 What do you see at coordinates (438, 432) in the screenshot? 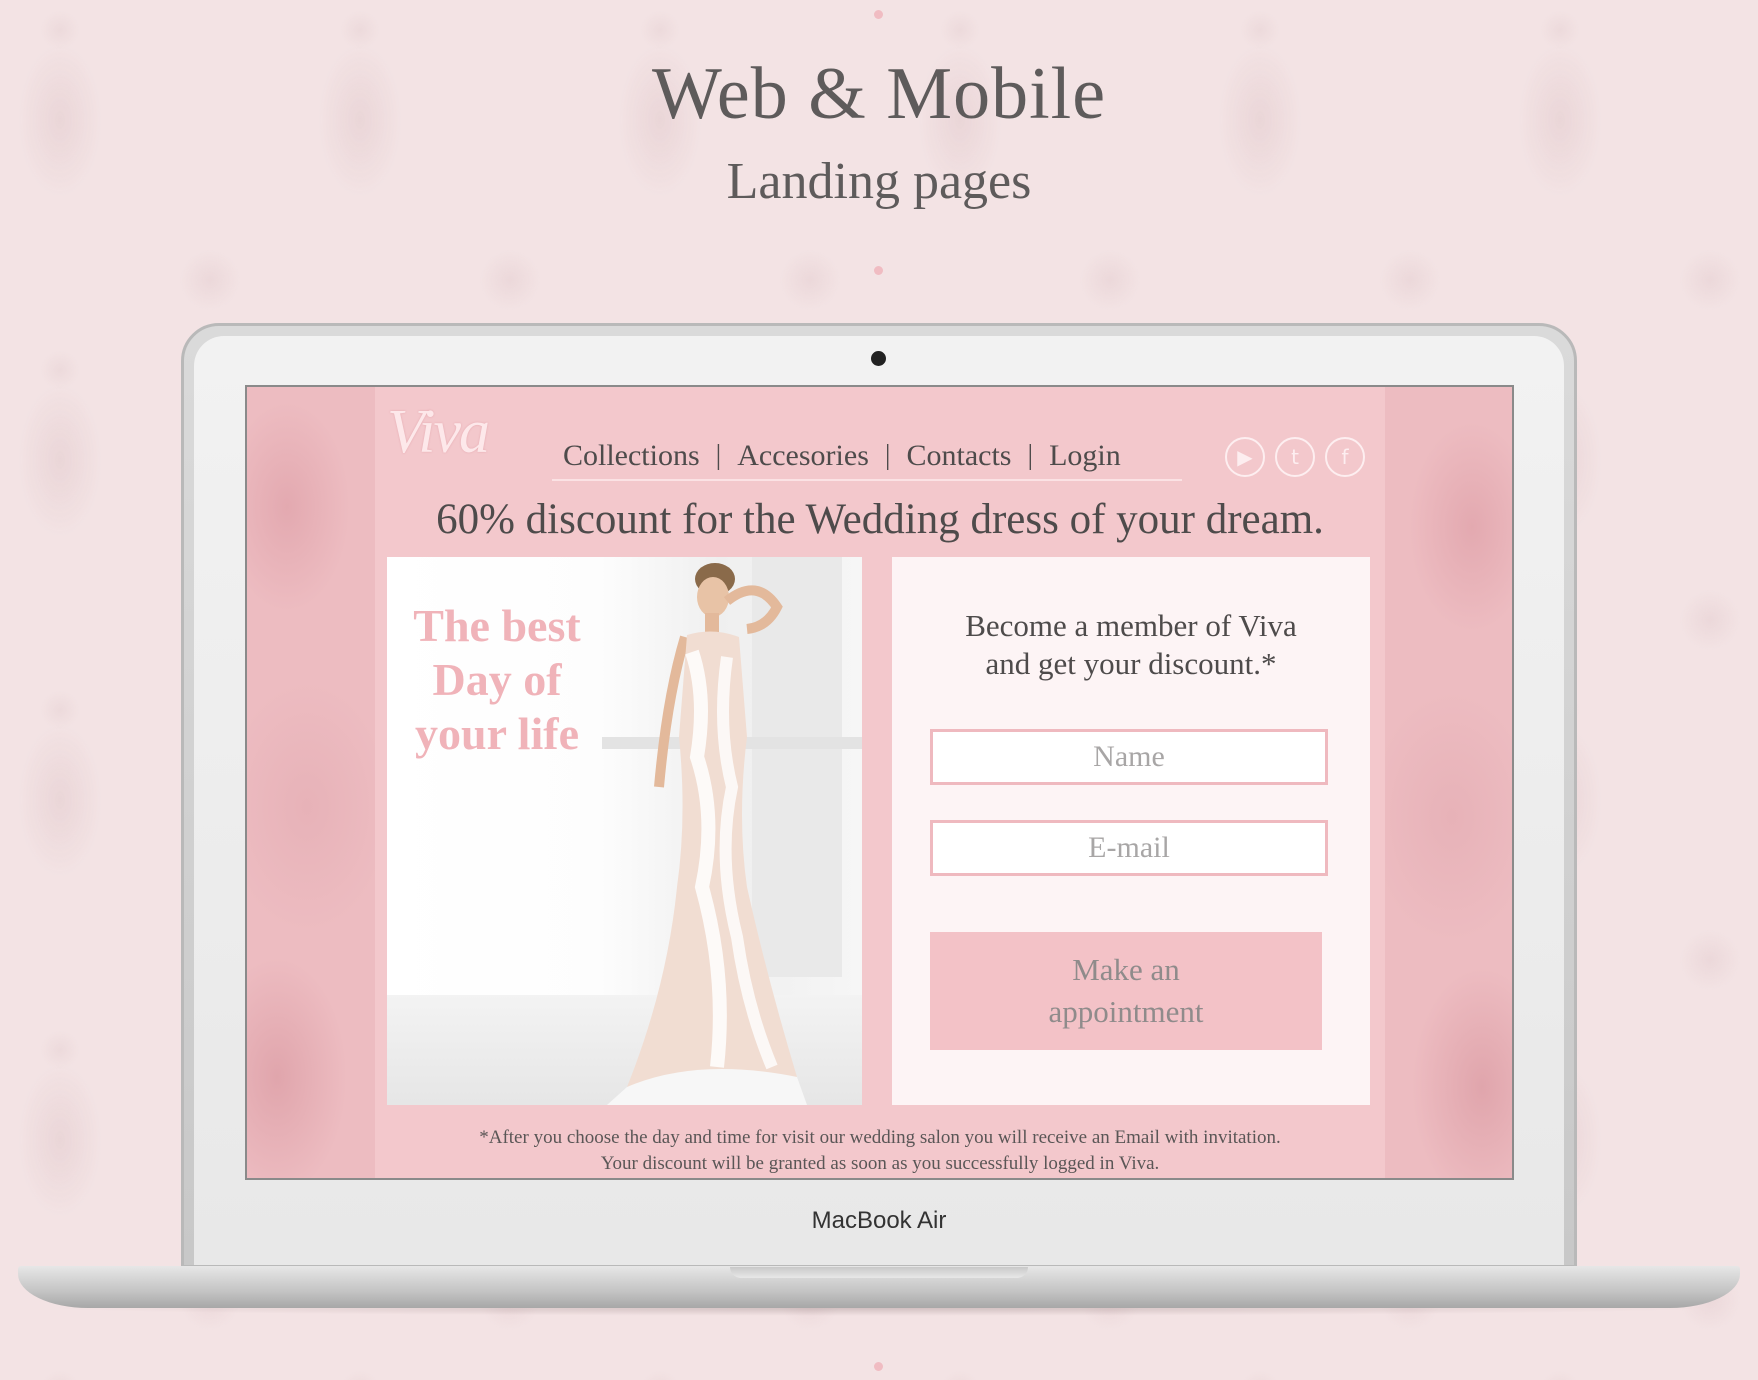
I see `viva-logo: Viva` at bounding box center [438, 432].